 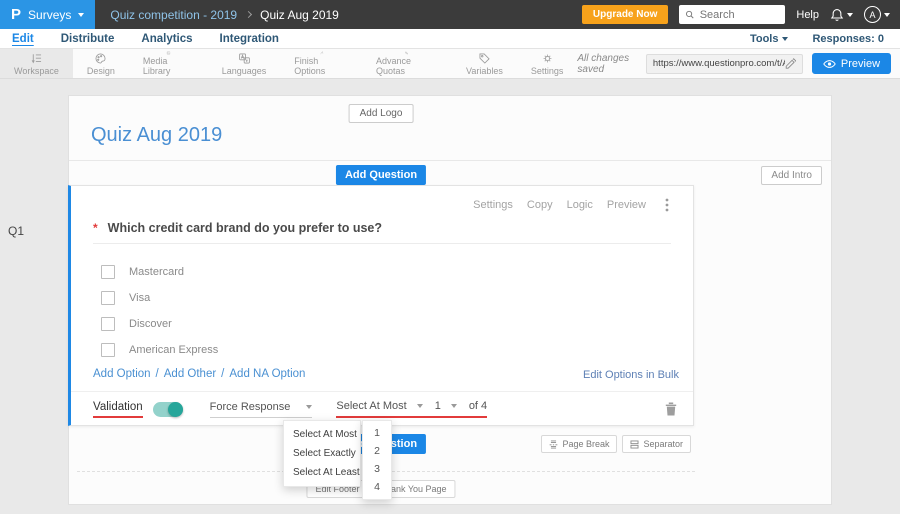 What do you see at coordinates (791, 175) in the screenshot?
I see `add-intro-button: Add Intro` at bounding box center [791, 175].